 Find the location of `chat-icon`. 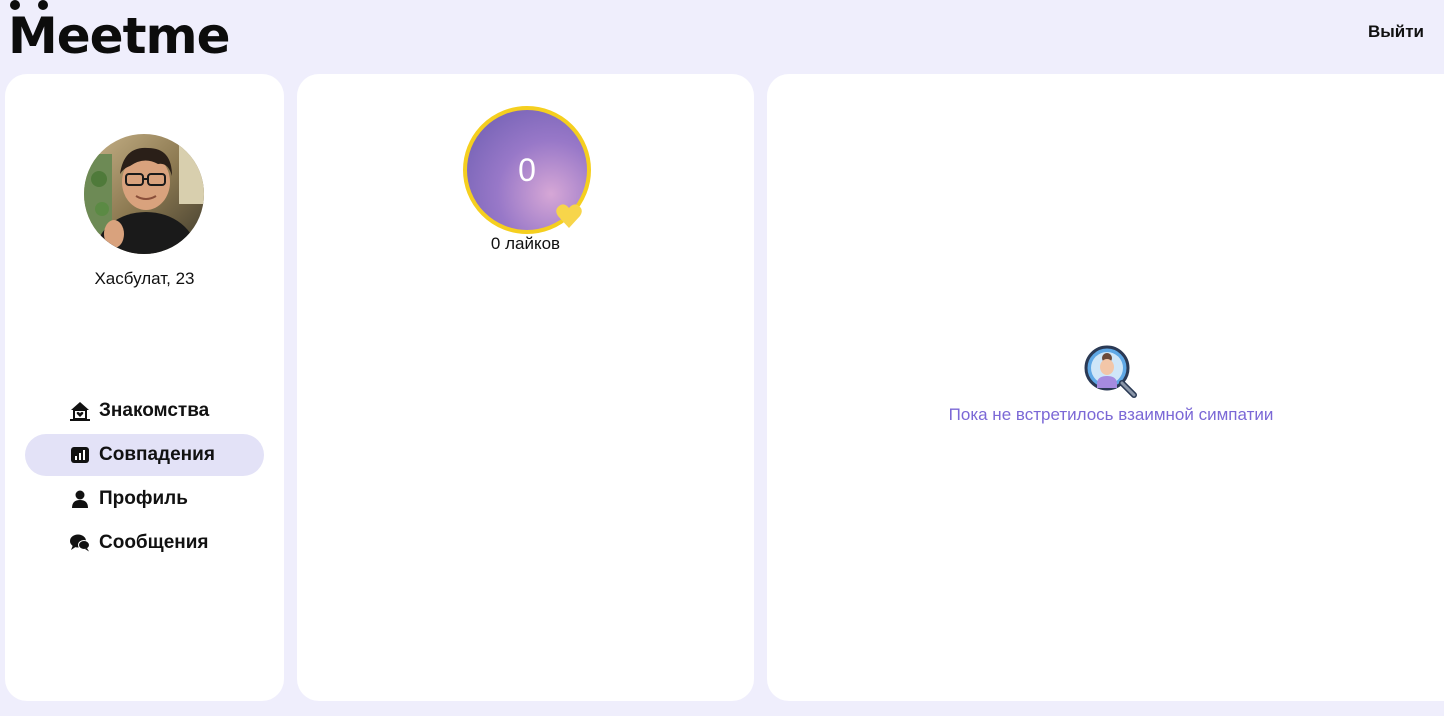

chat-icon is located at coordinates (80, 543).